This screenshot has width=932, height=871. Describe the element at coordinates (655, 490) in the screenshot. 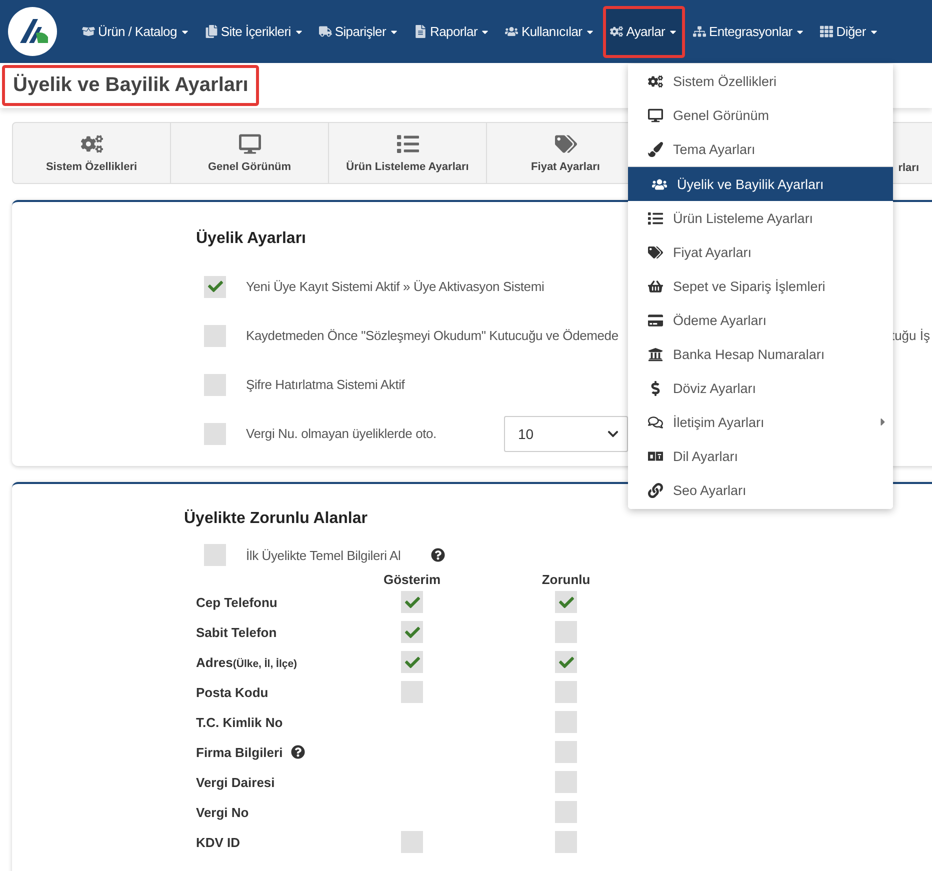

I see `link-icon` at that location.